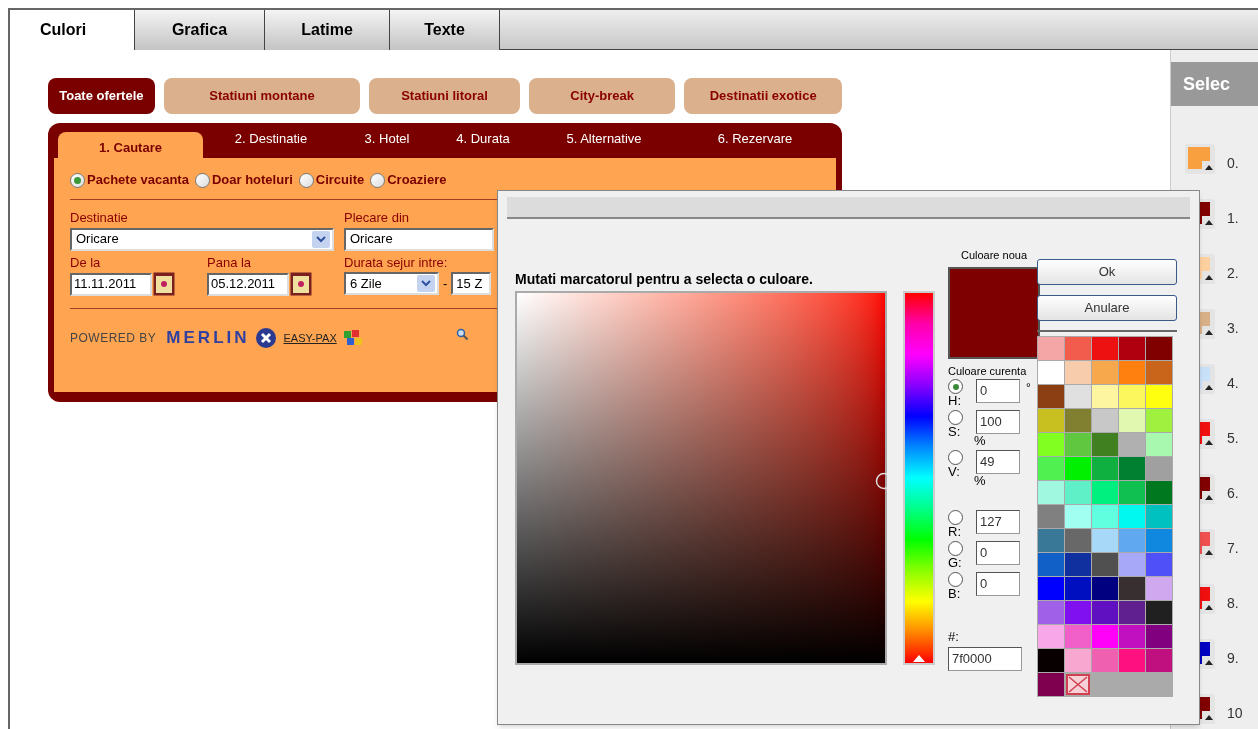  What do you see at coordinates (881, 481) in the screenshot?
I see `color-marker-icon` at bounding box center [881, 481].